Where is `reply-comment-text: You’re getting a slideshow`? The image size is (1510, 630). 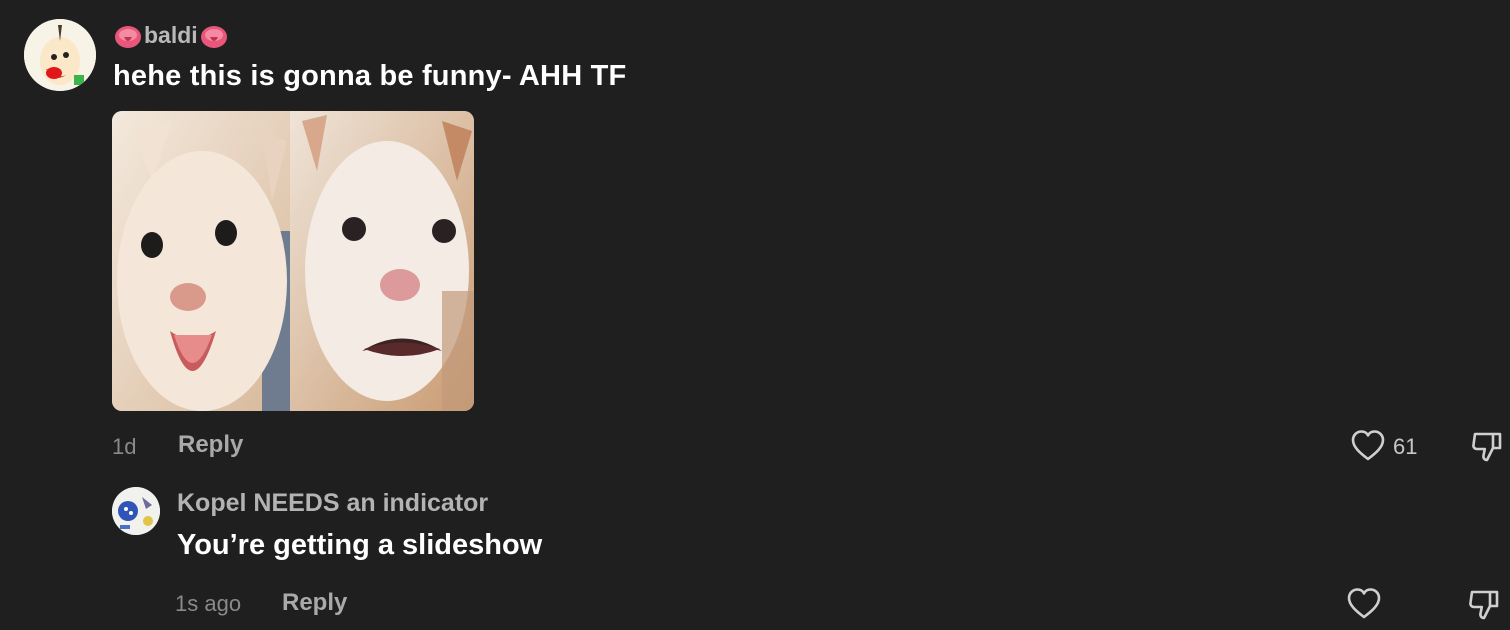 reply-comment-text: You’re getting a slideshow is located at coordinates (360, 545).